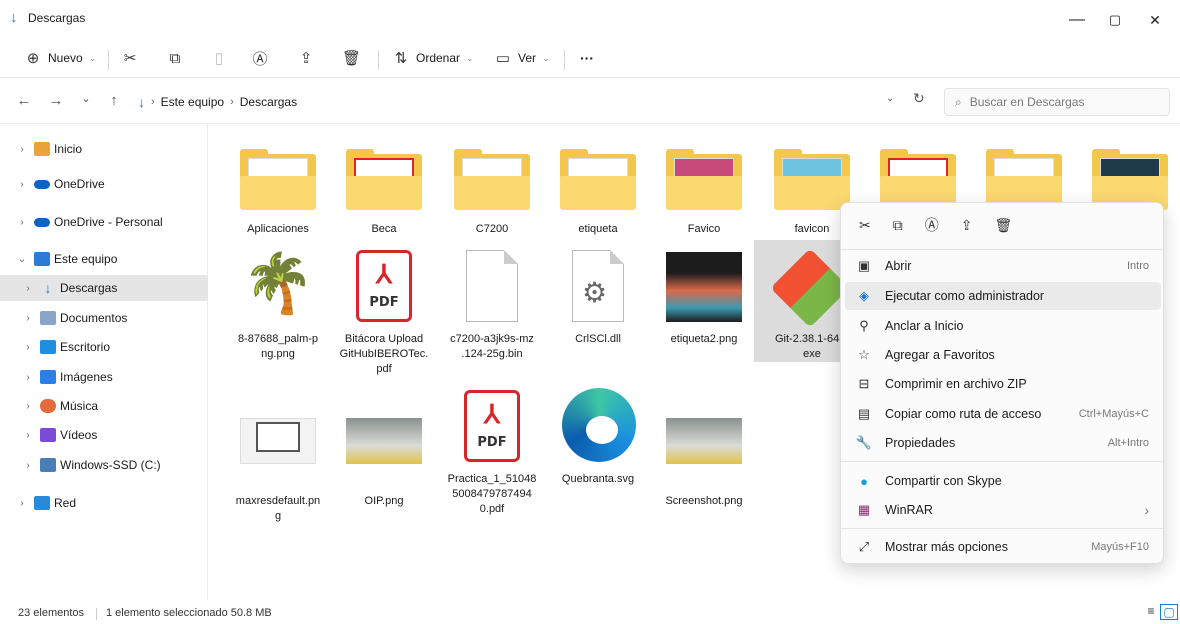 The image size is (1180, 624). I want to click on file-name: etiqueta, so click(598, 229).